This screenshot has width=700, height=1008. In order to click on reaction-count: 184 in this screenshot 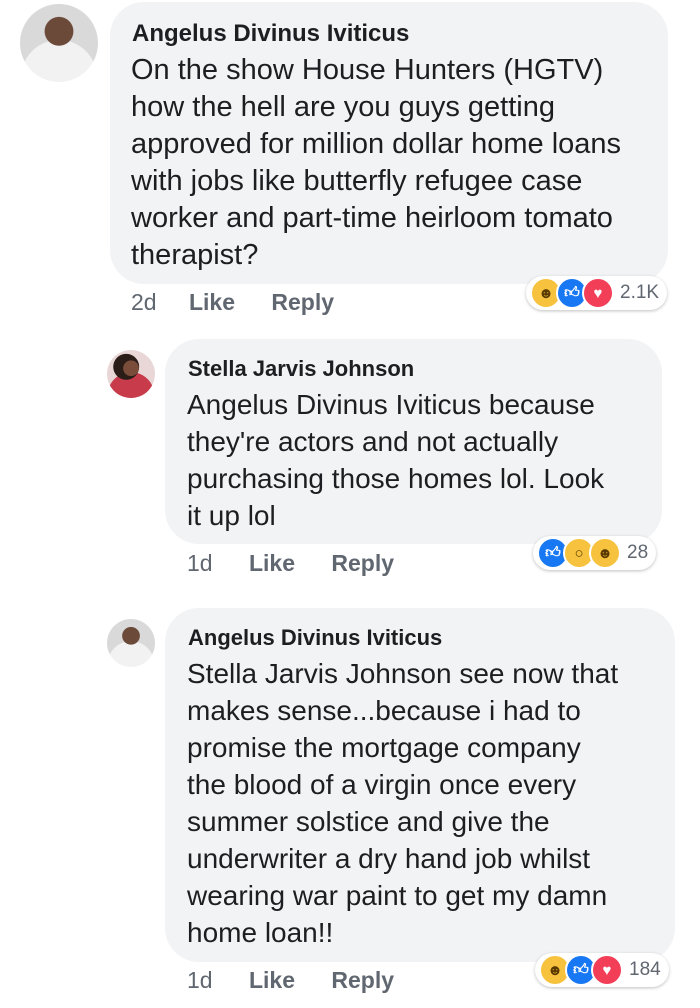, I will do `click(645, 969)`.